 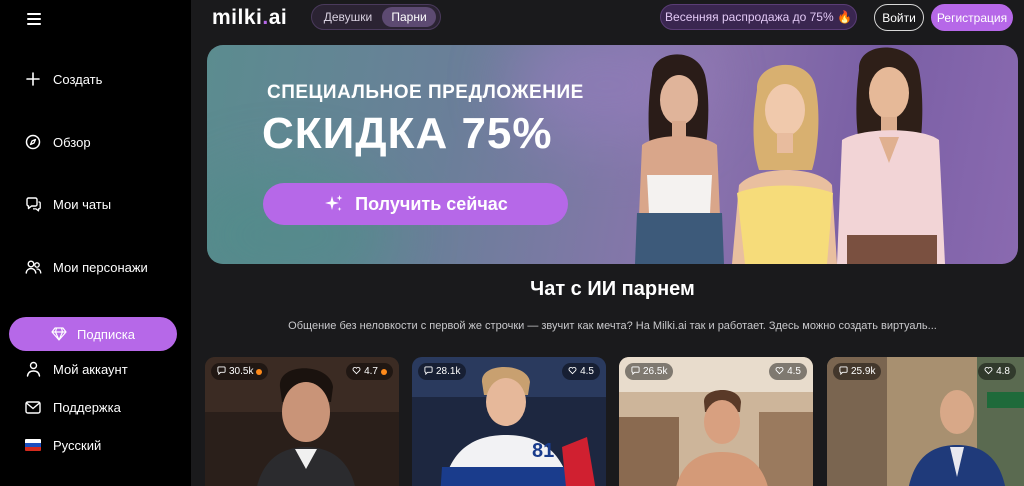 I want to click on svg-text: 81, so click(x=543, y=451).